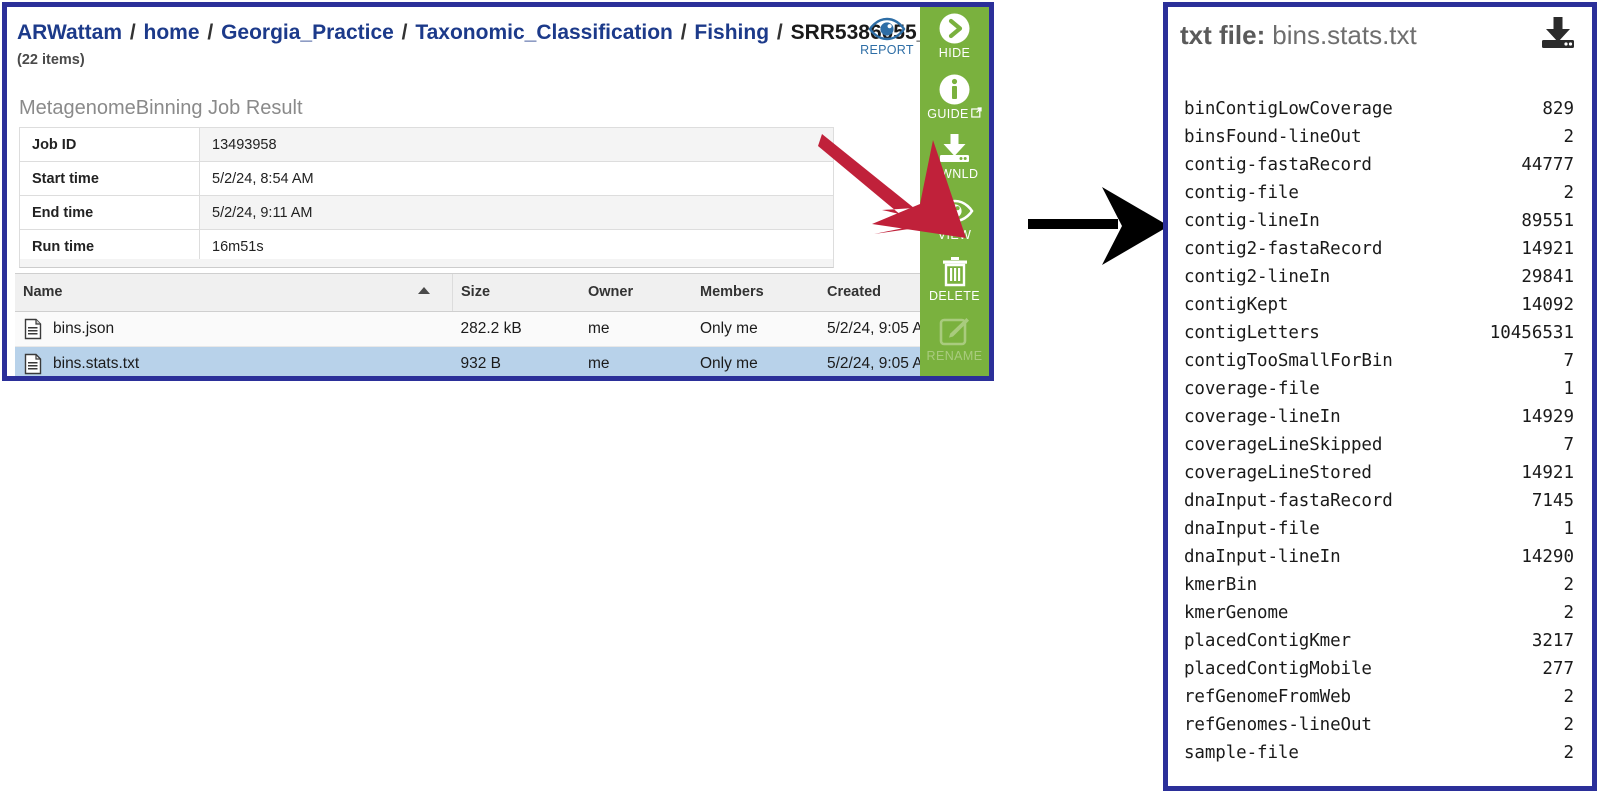  I want to click on stat-key: coverageLineStored, so click(1278, 473).